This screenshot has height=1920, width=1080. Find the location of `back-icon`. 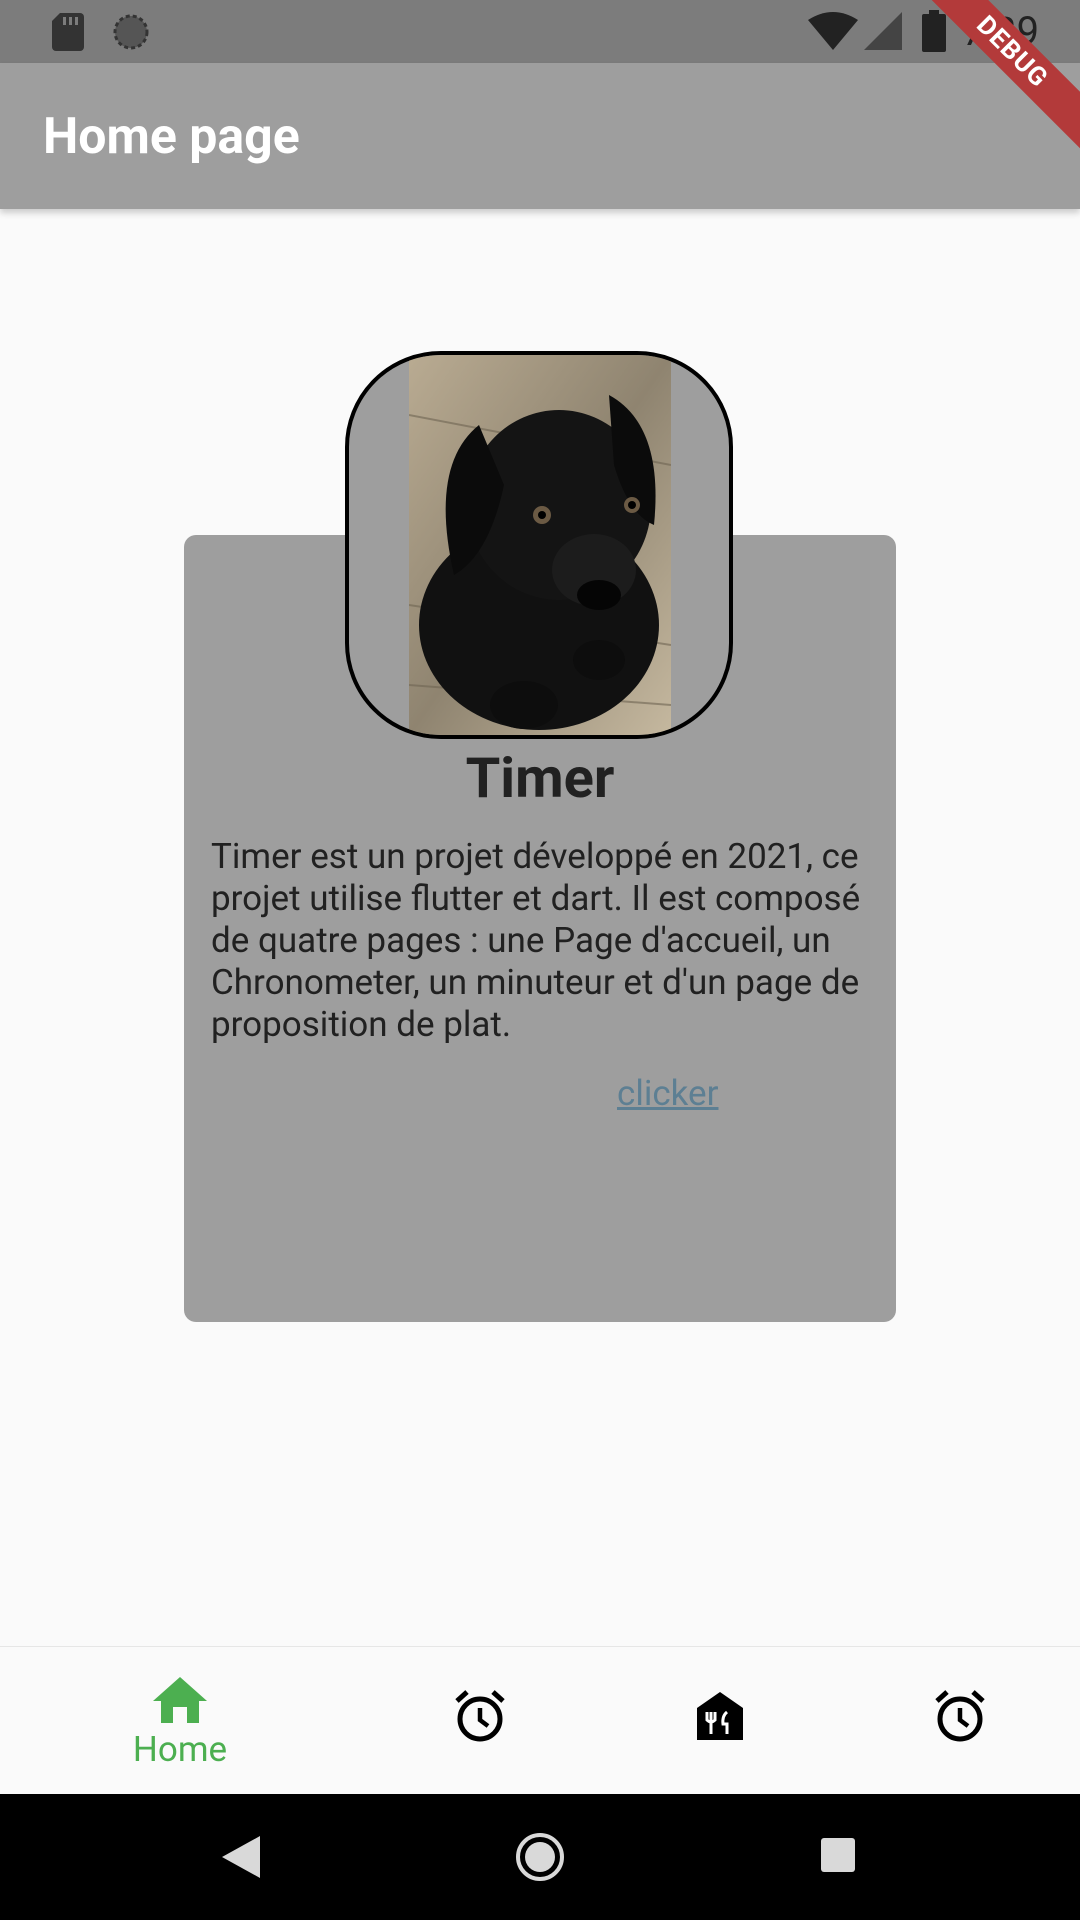

back-icon is located at coordinates (241, 1857).